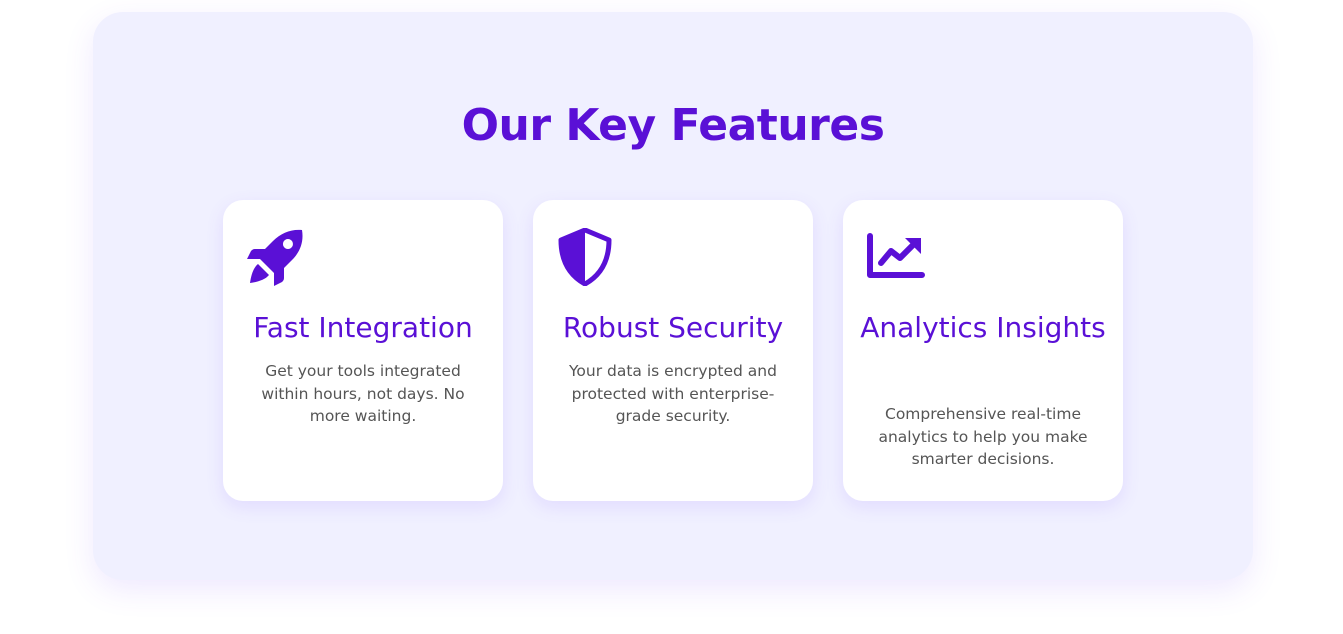 The image size is (1343, 634). What do you see at coordinates (983, 327) in the screenshot?
I see `feature-title: Analytics Insights` at bounding box center [983, 327].